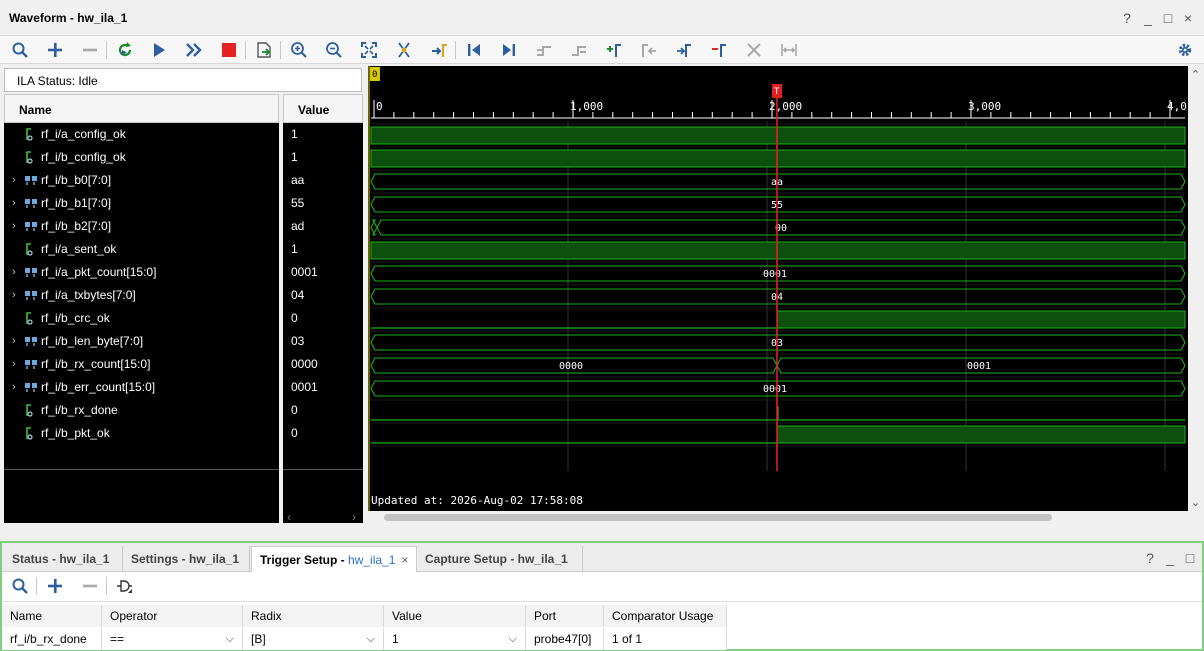 This screenshot has width=1204, height=651. Describe the element at coordinates (125, 586) in the screenshot. I see `trigger-condition-icon` at that location.